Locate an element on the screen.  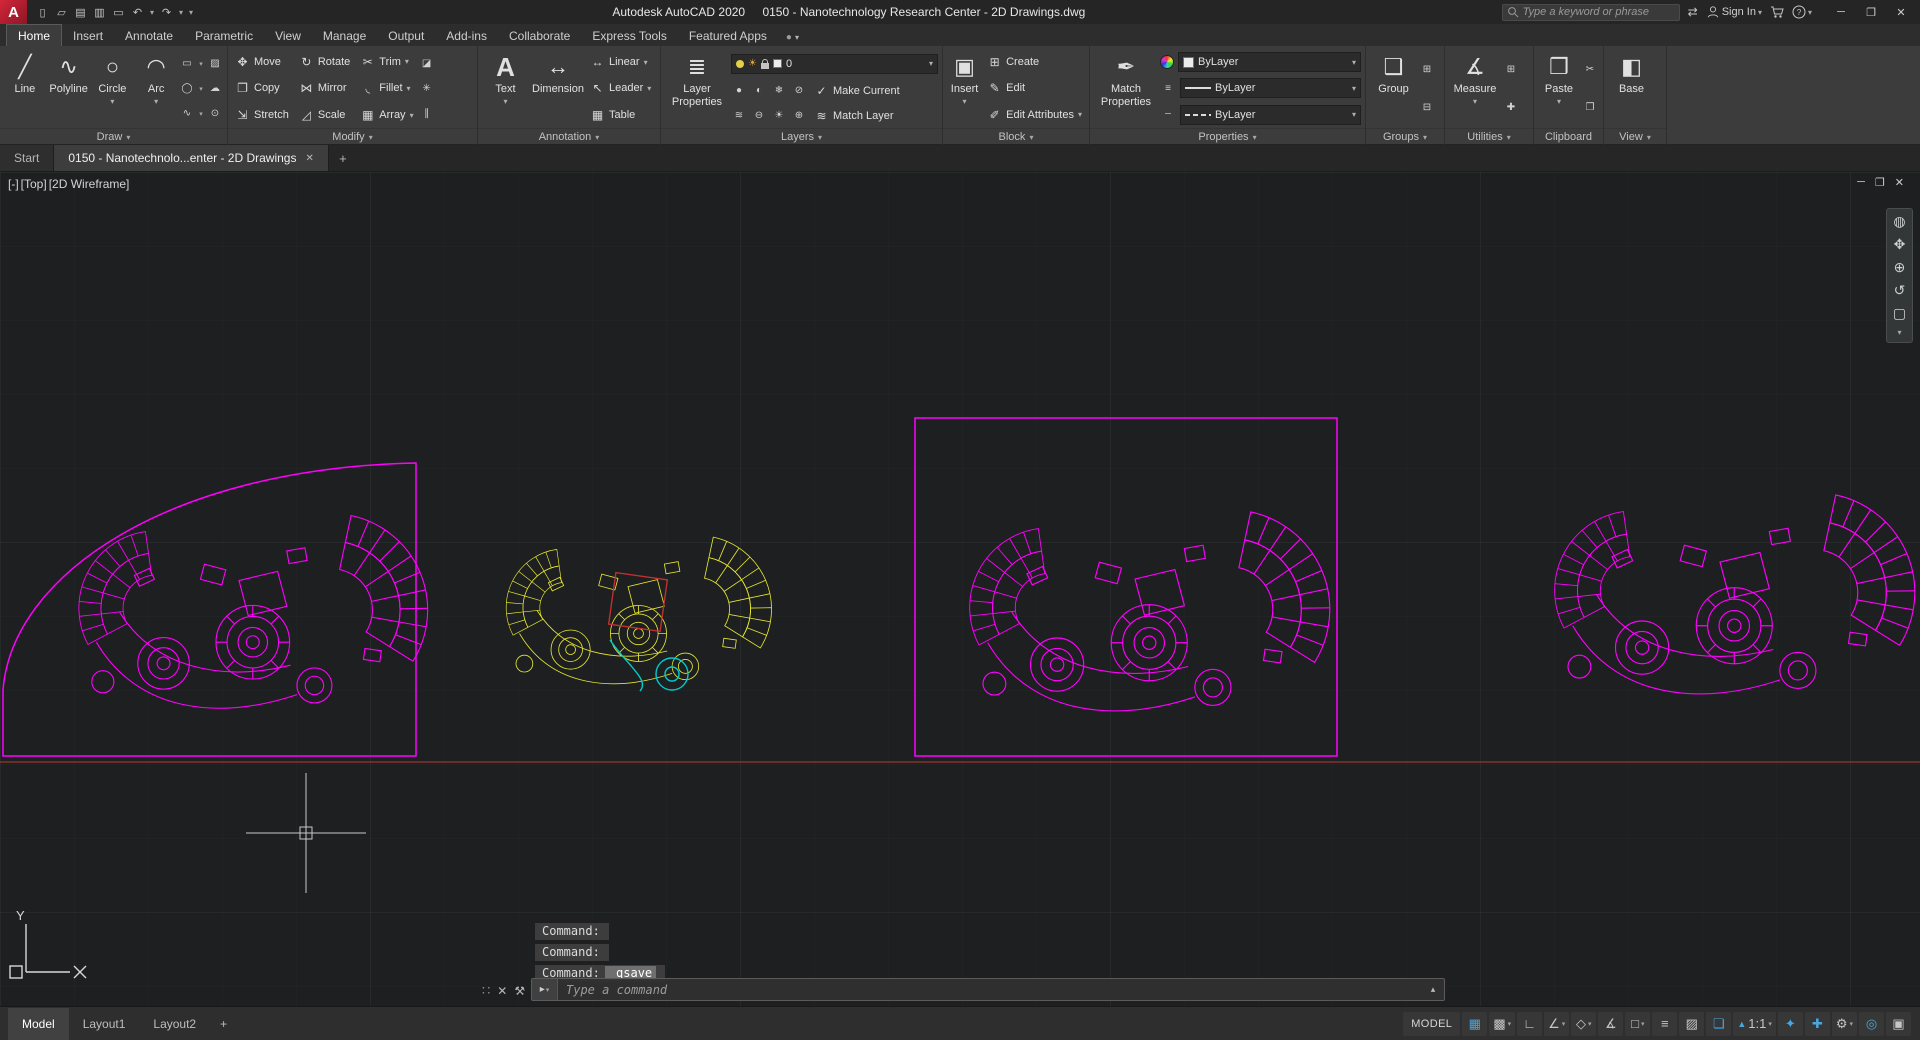
viewport-view-control: [Top] is located at coordinates (34, 184).